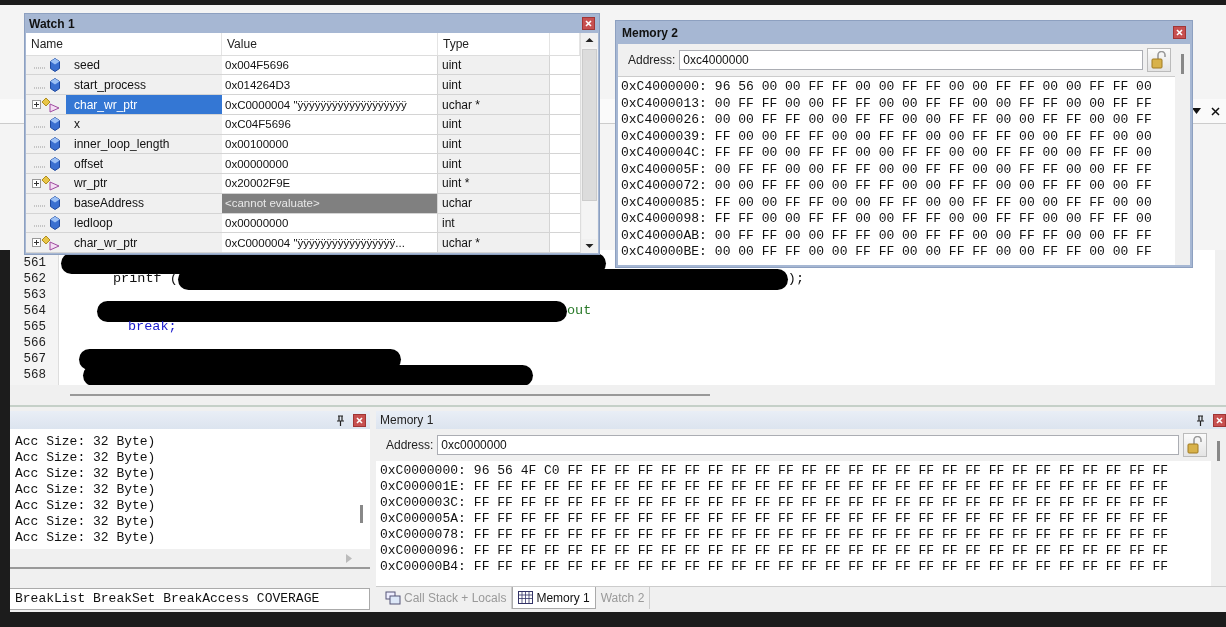 The image size is (1226, 627). I want to click on stack-icon, so click(393, 598).